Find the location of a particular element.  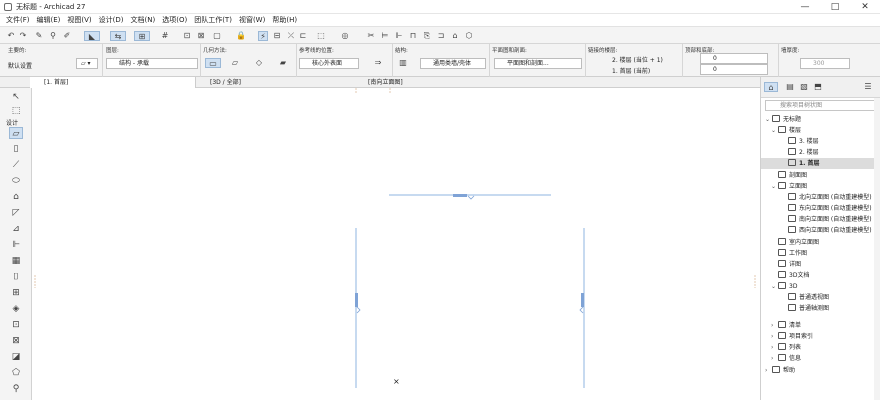

magic-wand-icon: ⚡ is located at coordinates (263, 36).